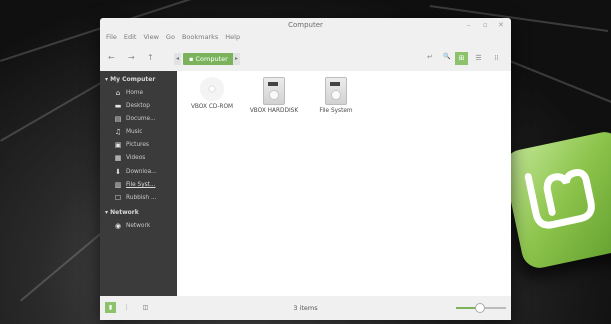 This screenshot has height=324, width=611. I want to click on menu-help: Help, so click(232, 39).